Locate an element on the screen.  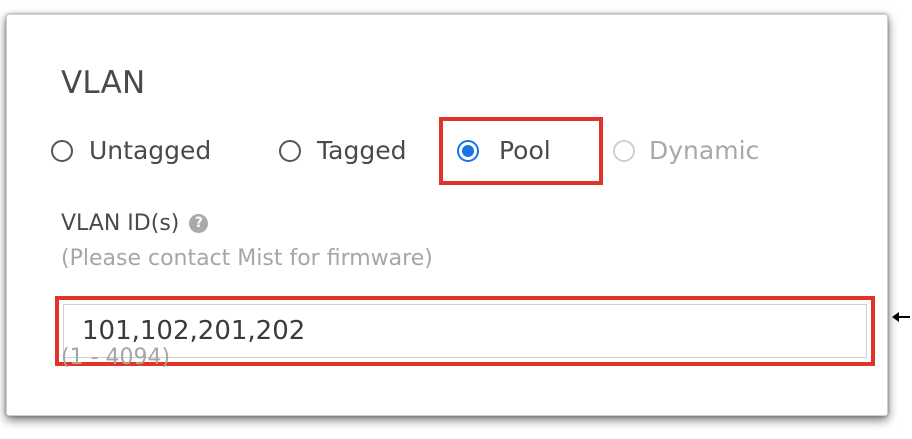
vlan-ids-highlight-box: 101,102,201,202 is located at coordinates (465, 331).